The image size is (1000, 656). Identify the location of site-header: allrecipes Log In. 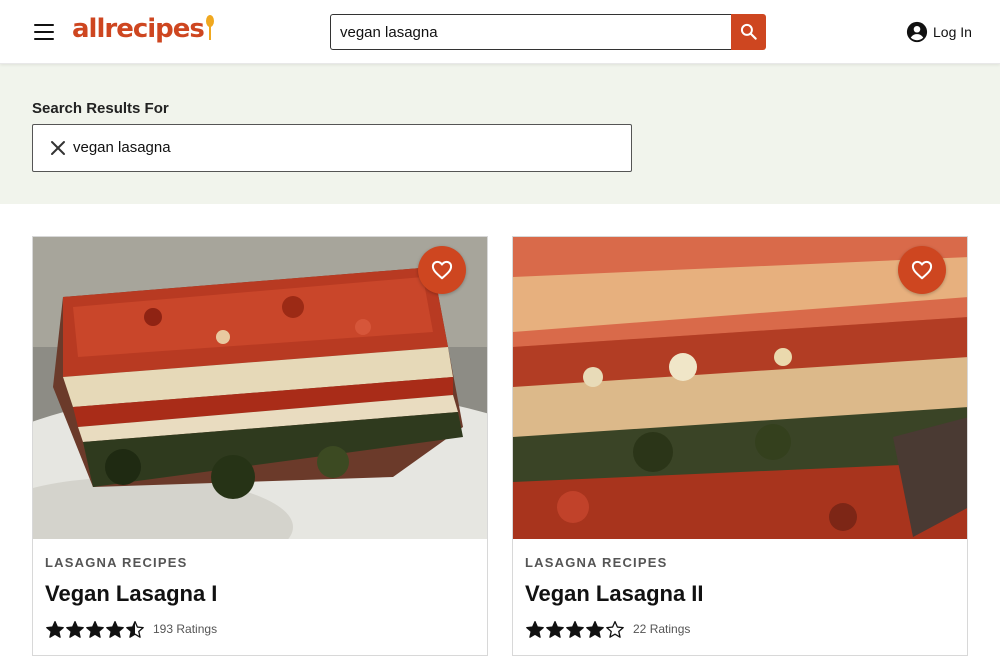
(500, 32).